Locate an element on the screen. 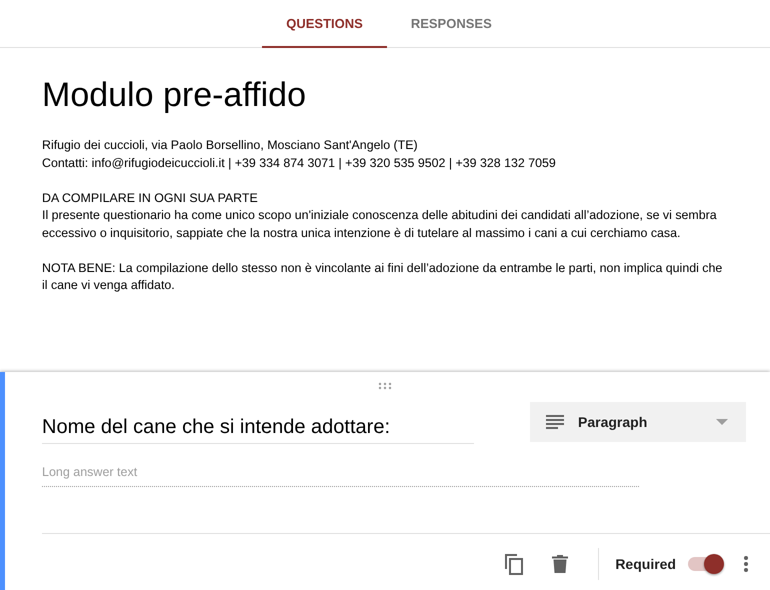 The width and height of the screenshot is (770, 590). required-switch is located at coordinates (705, 564).